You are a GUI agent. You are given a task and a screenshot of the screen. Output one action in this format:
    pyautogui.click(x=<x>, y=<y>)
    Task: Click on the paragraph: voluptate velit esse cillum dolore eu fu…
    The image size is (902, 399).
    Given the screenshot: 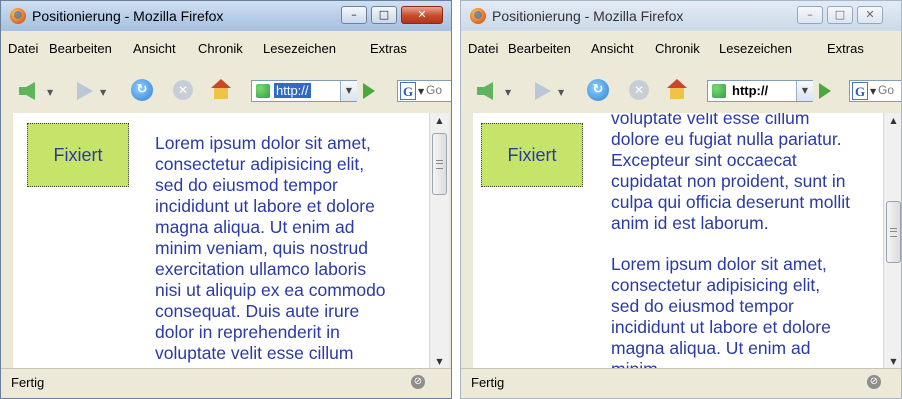 What is the action you would take?
    pyautogui.click(x=730, y=173)
    